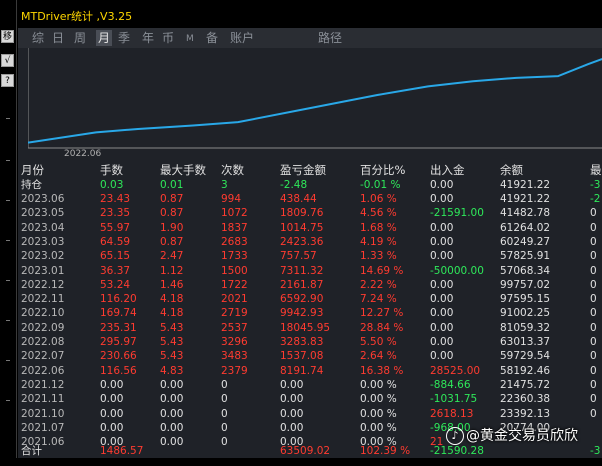 This screenshot has height=466, width=602. Describe the element at coordinates (124, 38) in the screenshot. I see `tab-4: 季` at that location.